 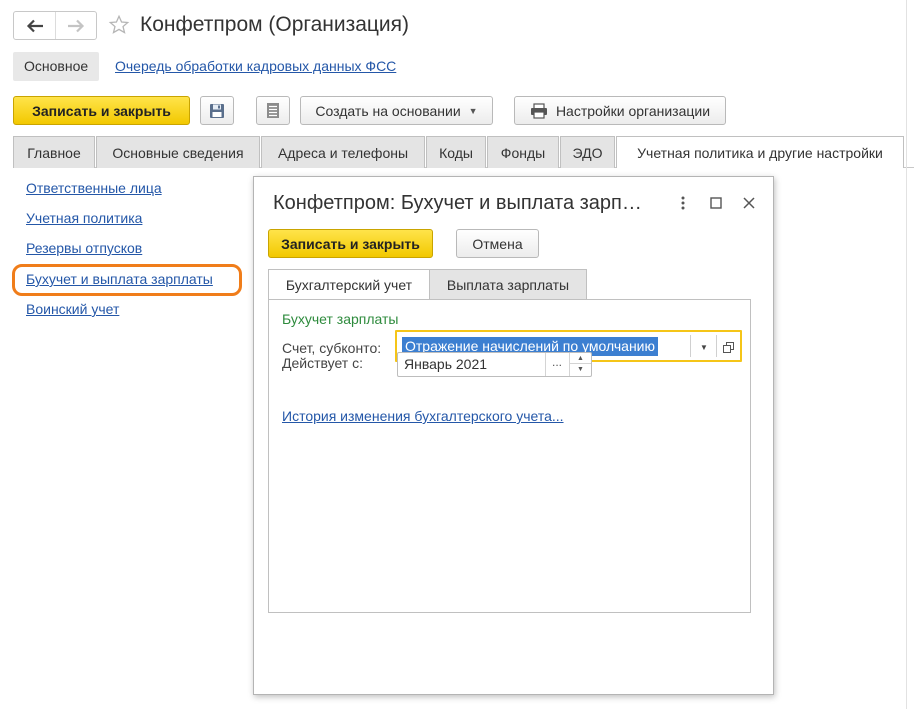 I want to click on organization-settings-label: Настройки организации, so click(x=633, y=110).